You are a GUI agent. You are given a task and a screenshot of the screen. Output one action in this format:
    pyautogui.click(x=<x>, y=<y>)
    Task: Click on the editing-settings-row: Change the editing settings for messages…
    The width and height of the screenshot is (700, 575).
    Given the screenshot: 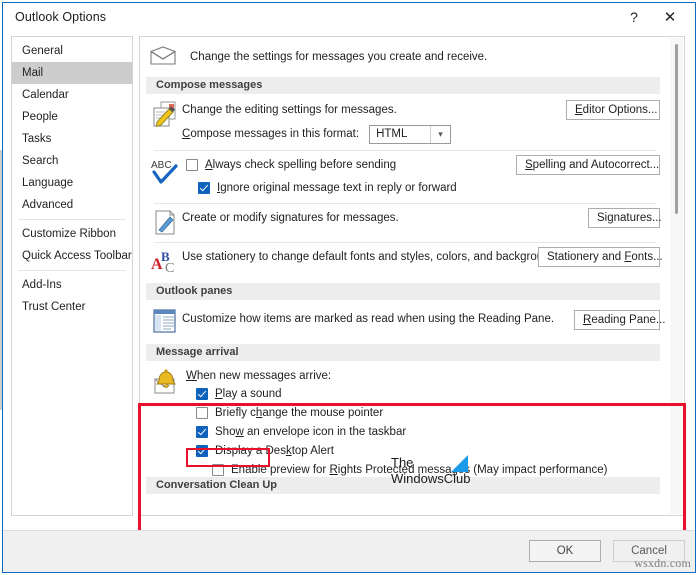 What is the action you would take?
    pyautogui.click(x=405, y=123)
    